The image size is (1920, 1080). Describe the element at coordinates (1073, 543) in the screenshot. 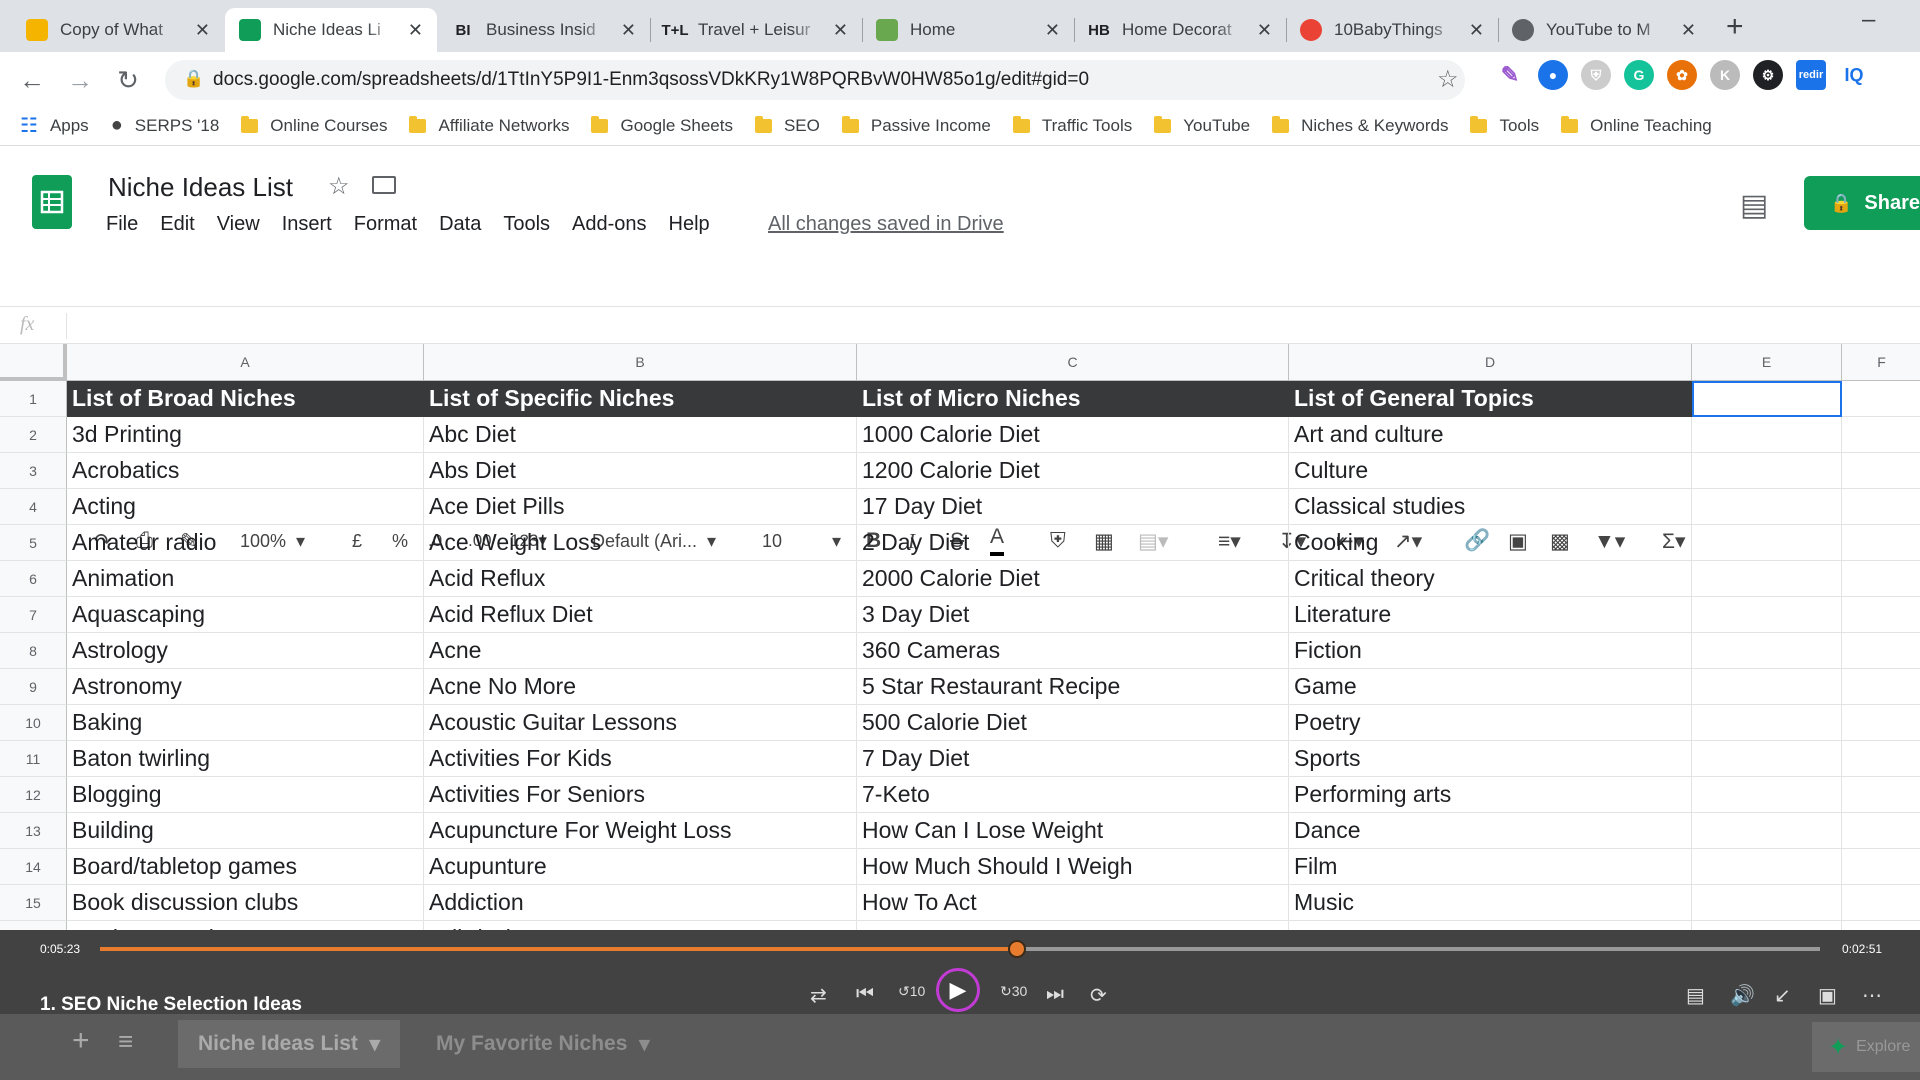

I see `cell: 2 Day Diet` at that location.